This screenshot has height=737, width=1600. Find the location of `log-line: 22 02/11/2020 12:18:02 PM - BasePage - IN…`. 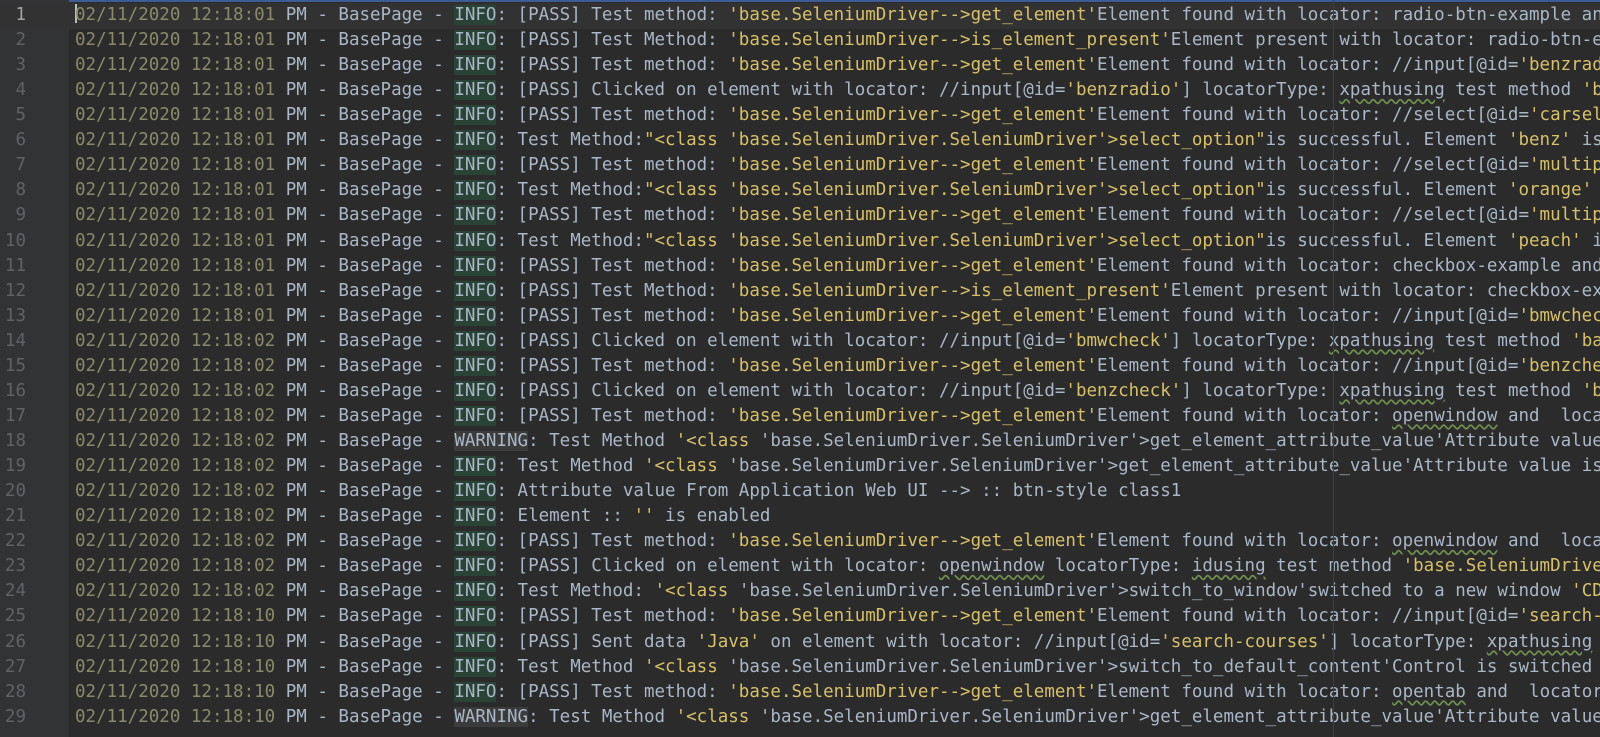

log-line: 22 02/11/2020 12:18:02 PM - BasePage - IN… is located at coordinates (800, 542).